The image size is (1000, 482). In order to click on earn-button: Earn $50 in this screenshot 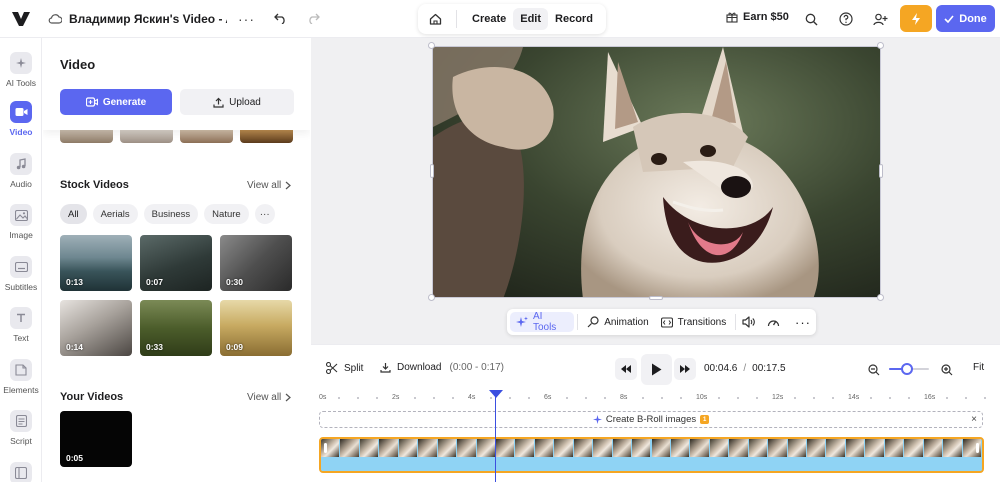, I will do `click(757, 17)`.